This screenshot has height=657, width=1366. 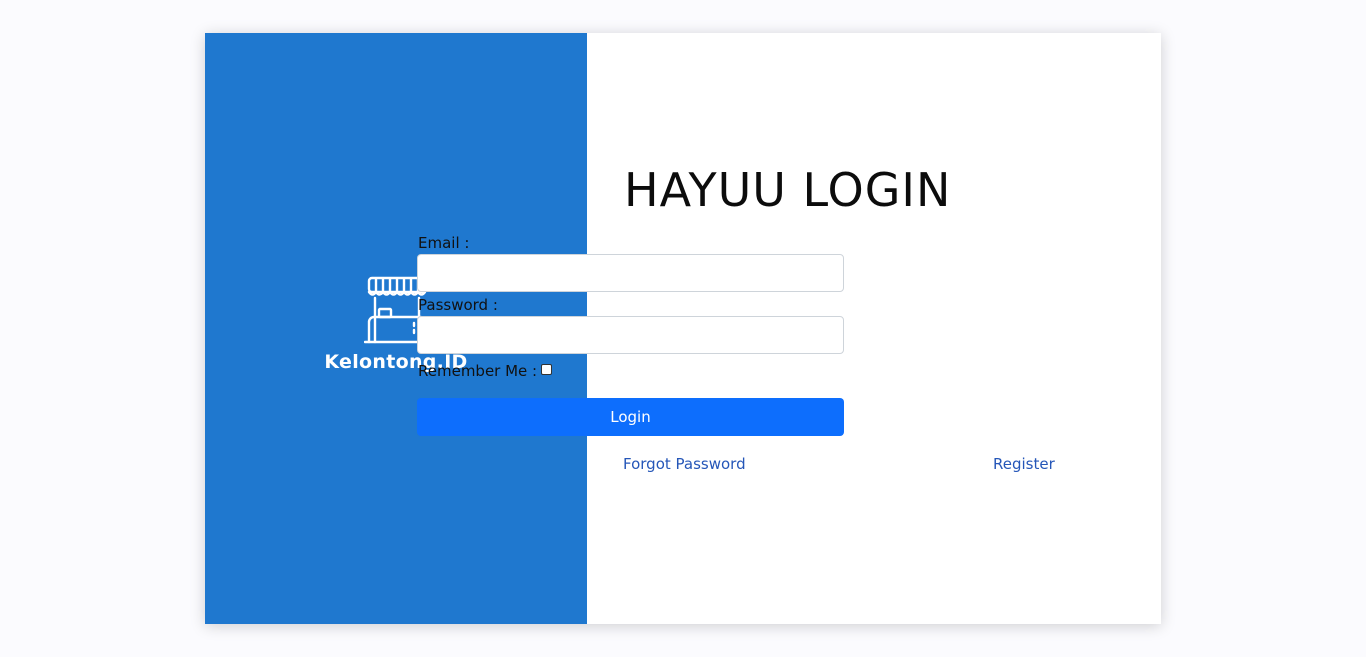 I want to click on email-label: Email :, so click(x=444, y=243).